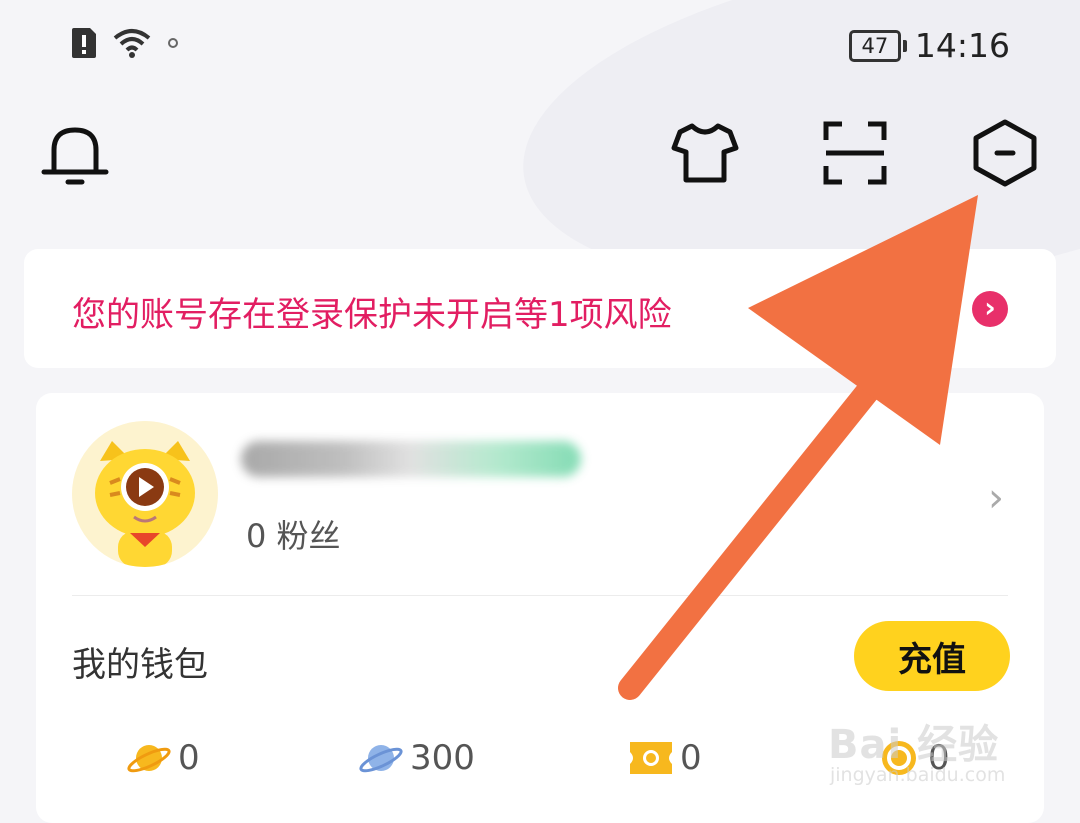 This screenshot has height=823, width=1080. Describe the element at coordinates (84, 43) in the screenshot. I see `sim-alert-icon` at that location.